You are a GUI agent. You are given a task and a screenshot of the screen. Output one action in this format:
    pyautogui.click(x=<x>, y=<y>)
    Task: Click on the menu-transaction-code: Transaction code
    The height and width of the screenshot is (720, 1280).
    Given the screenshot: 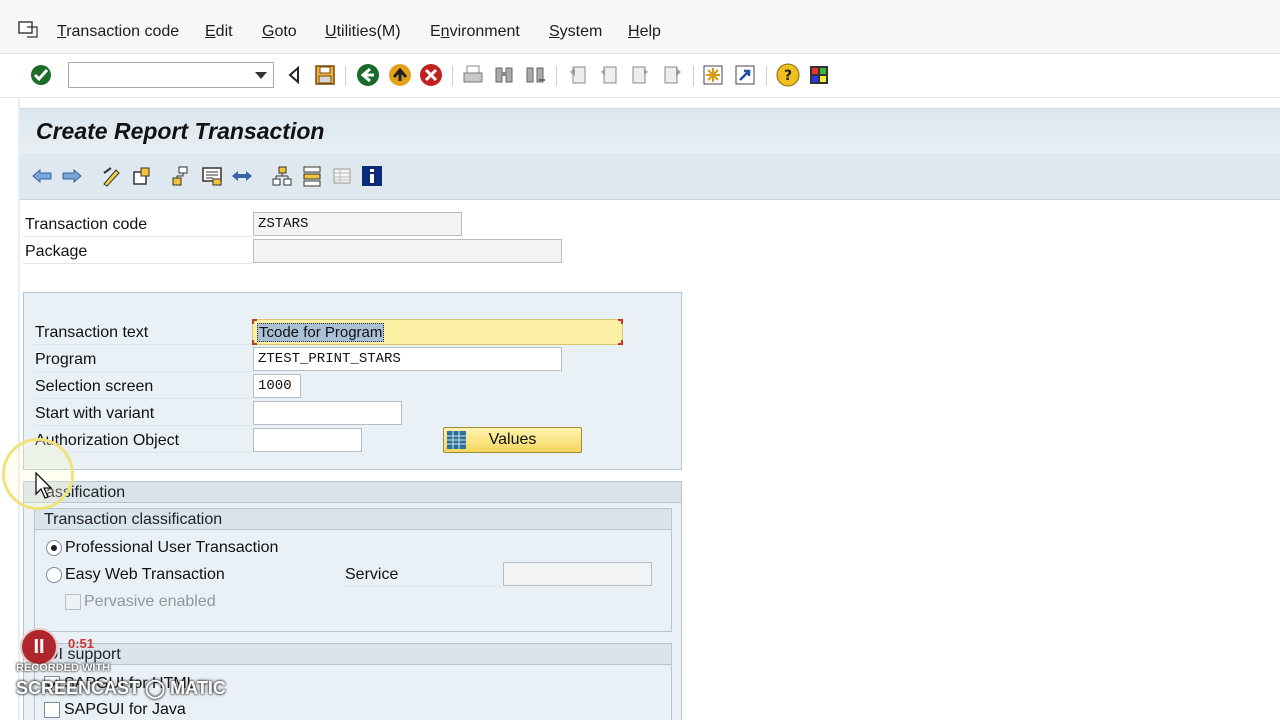 What is the action you would take?
    pyautogui.click(x=118, y=32)
    